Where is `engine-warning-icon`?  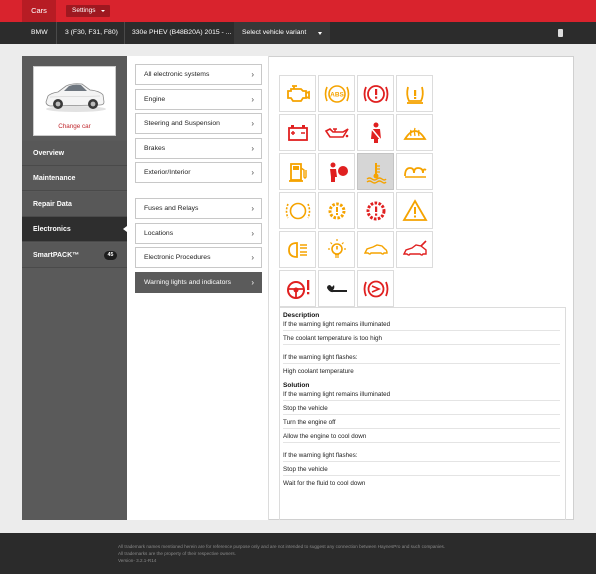 engine-warning-icon is located at coordinates (297, 93).